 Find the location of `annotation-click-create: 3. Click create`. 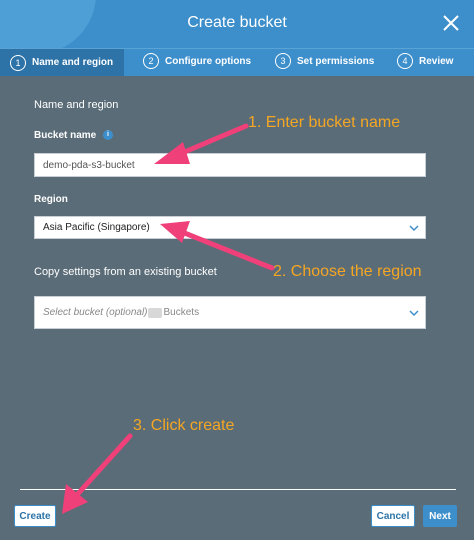

annotation-click-create: 3. Click create is located at coordinates (184, 425).